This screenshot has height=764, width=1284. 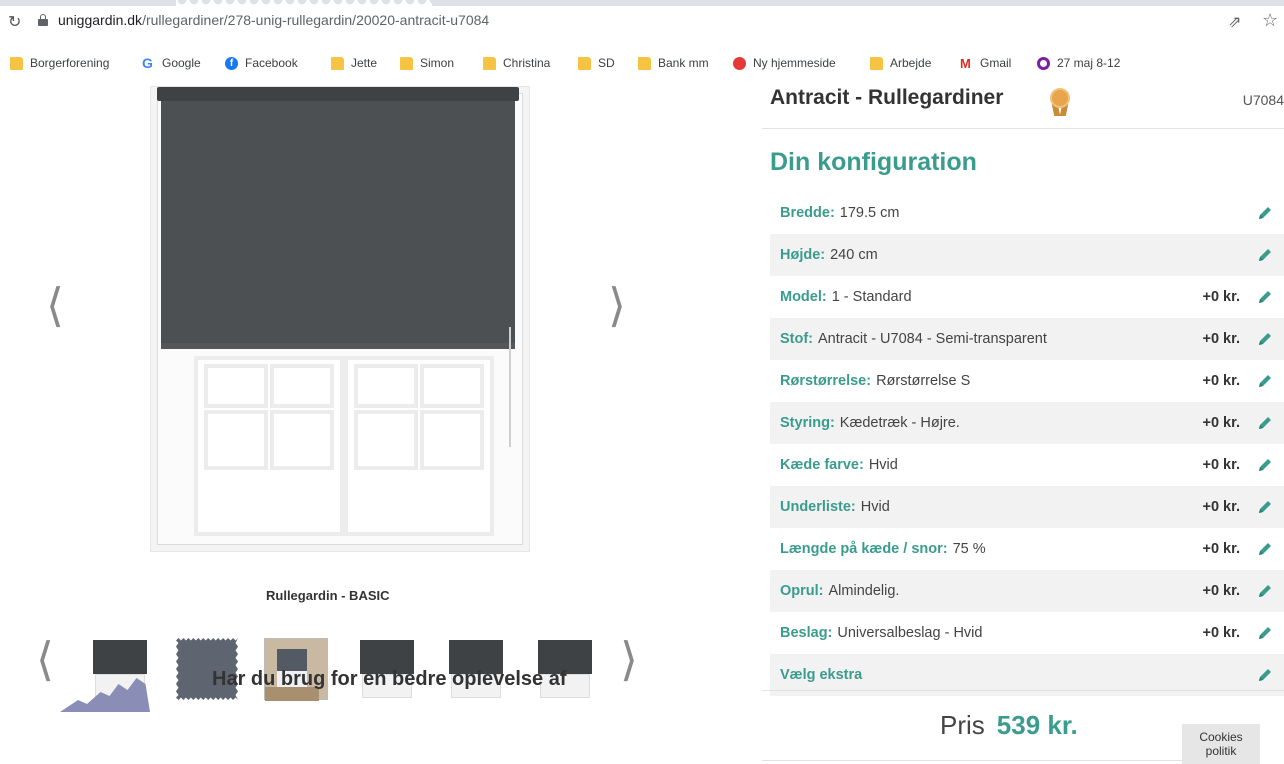 I want to click on thumbnails-prev-arrow: ⟨, so click(x=45, y=659).